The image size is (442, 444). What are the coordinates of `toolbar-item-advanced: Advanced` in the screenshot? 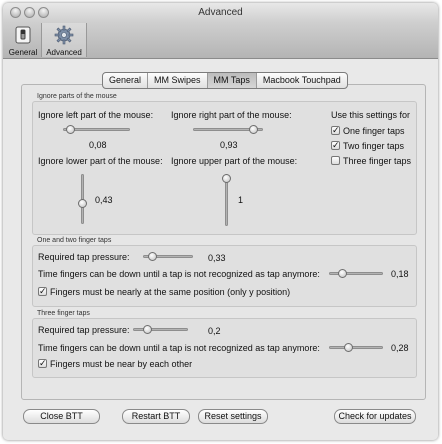 It's located at (64, 40).